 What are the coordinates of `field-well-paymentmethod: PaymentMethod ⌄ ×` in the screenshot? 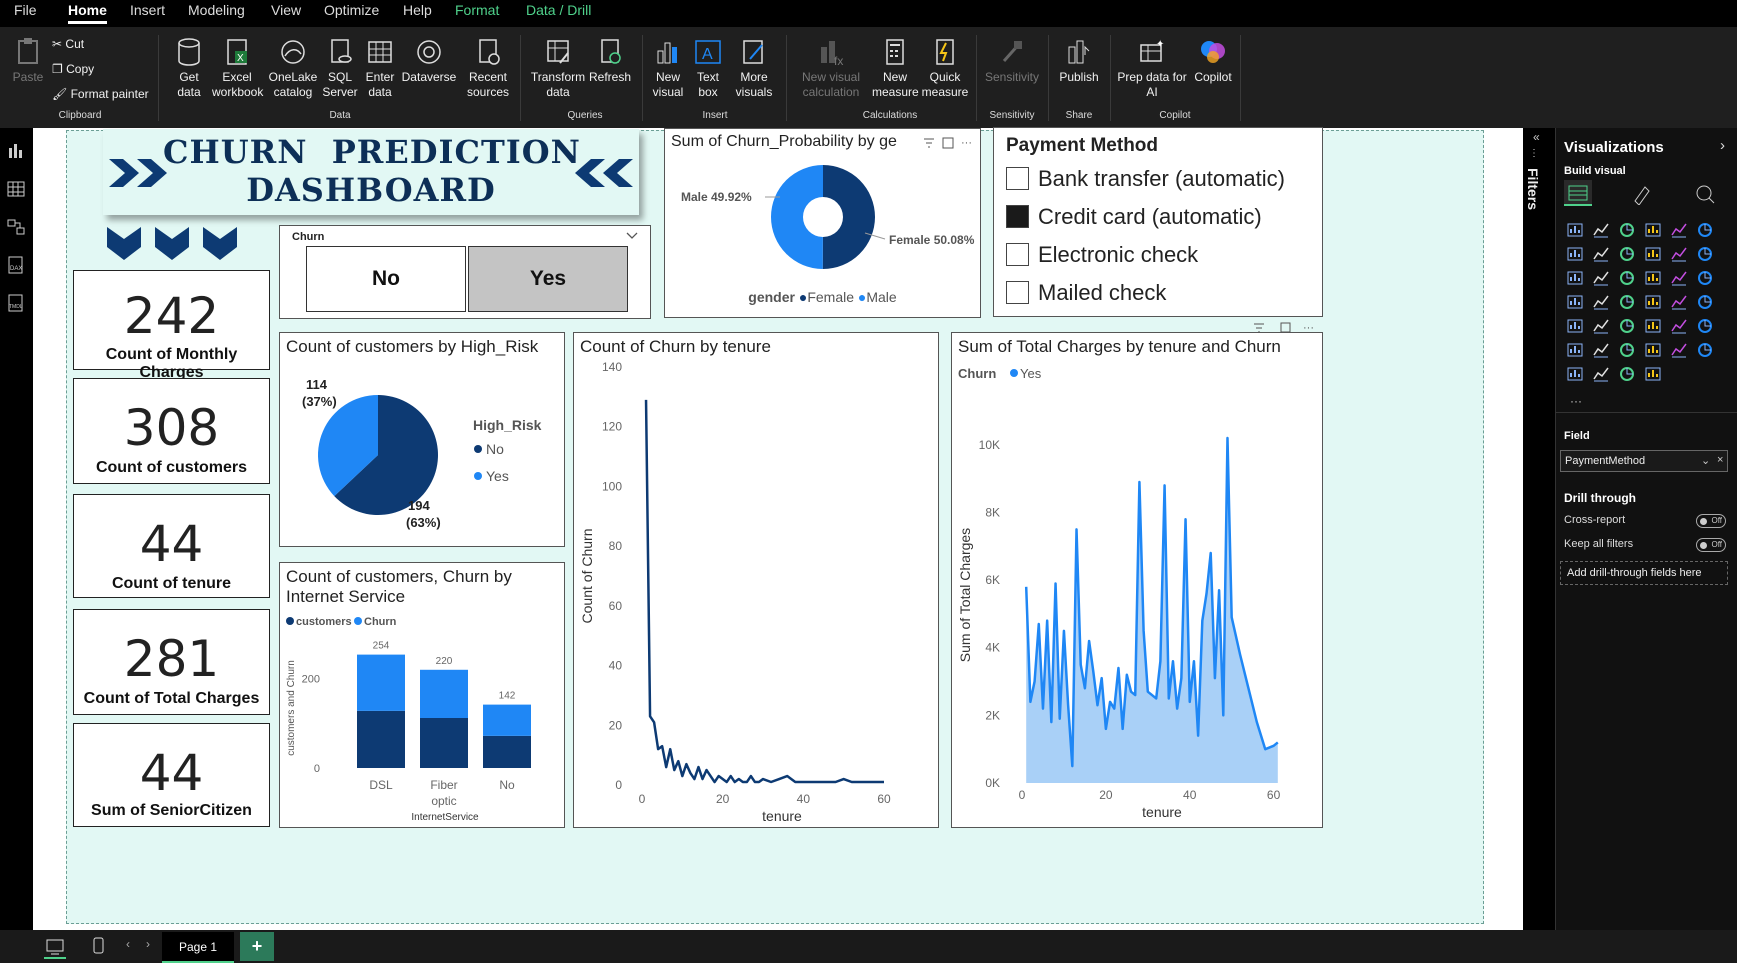 It's located at (1644, 461).